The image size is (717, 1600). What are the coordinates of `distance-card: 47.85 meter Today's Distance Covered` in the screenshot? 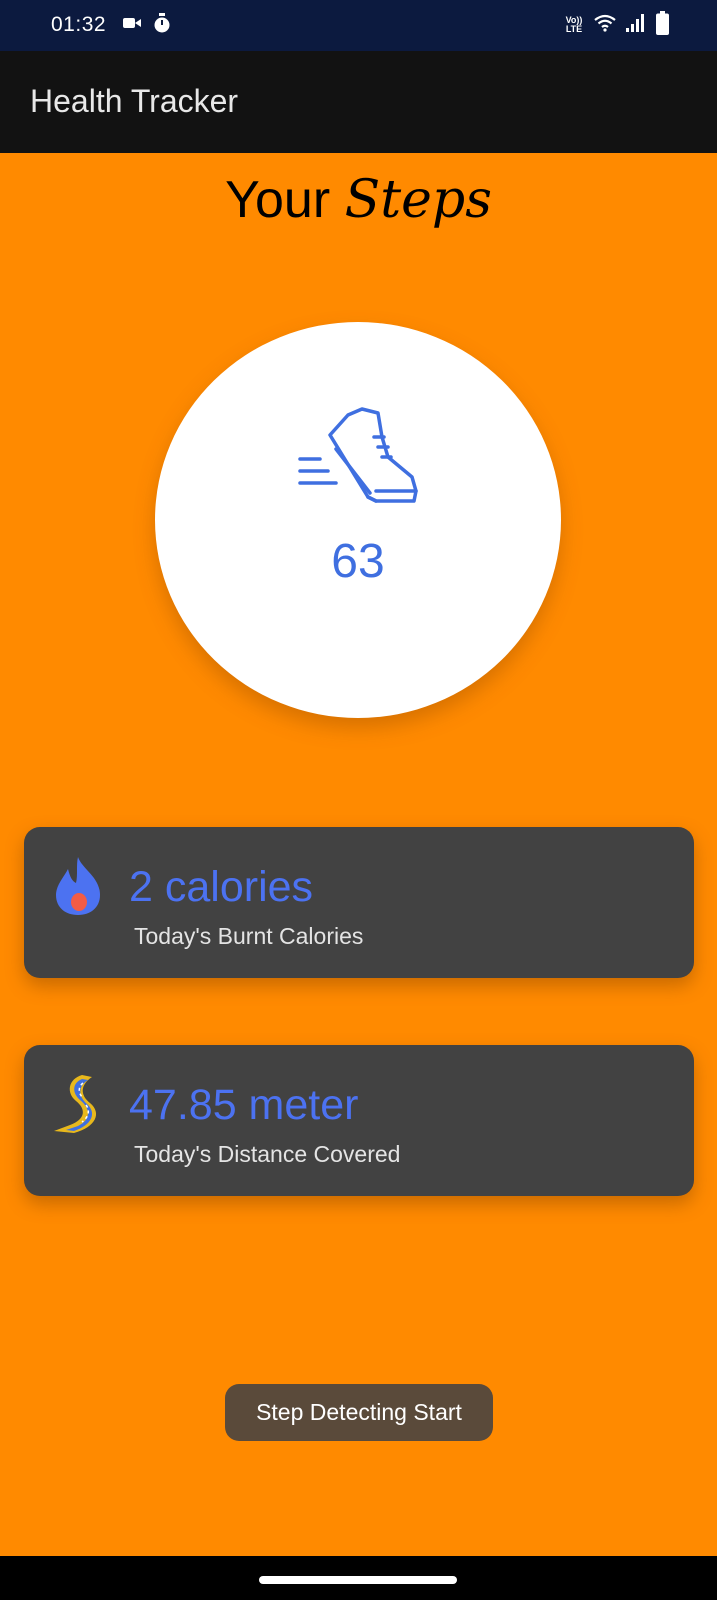 It's located at (359, 1120).